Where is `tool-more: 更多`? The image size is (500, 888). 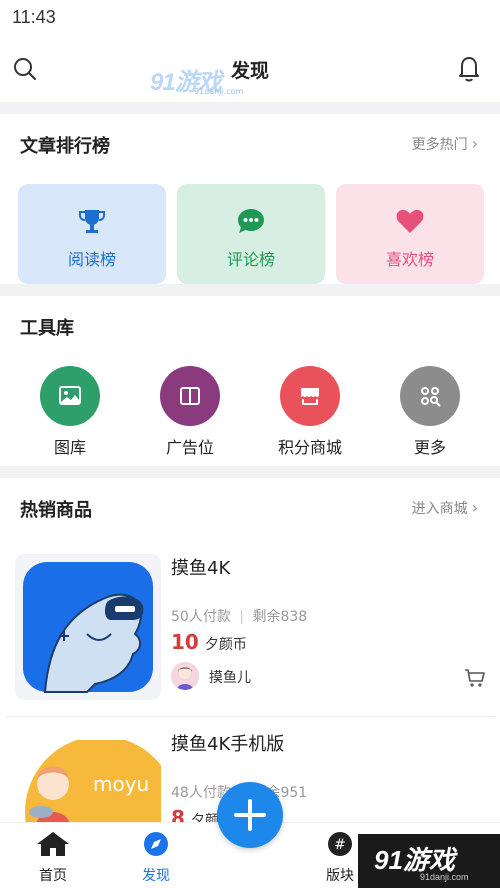 tool-more: 更多 is located at coordinates (430, 412).